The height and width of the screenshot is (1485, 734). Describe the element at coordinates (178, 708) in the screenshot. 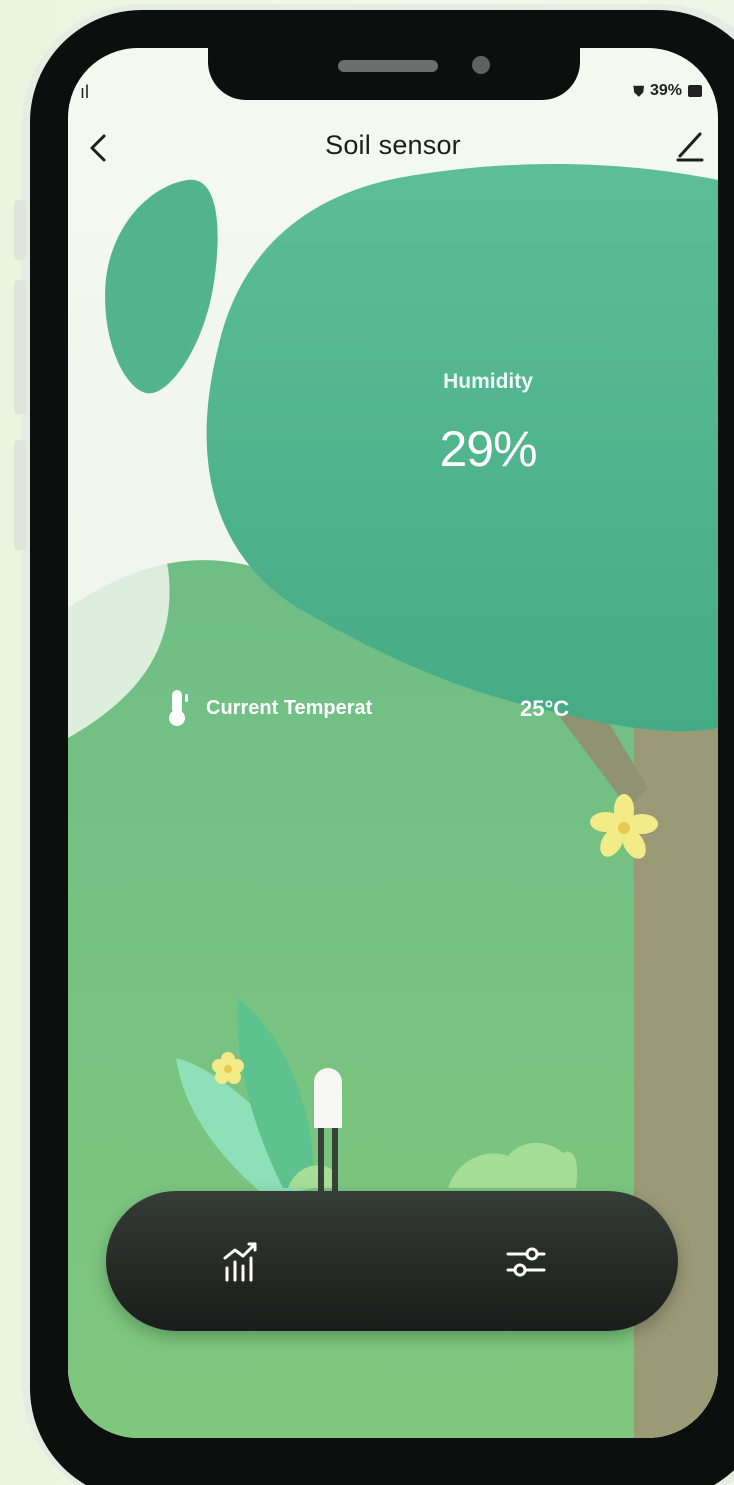

I see `thermometer-icon` at that location.